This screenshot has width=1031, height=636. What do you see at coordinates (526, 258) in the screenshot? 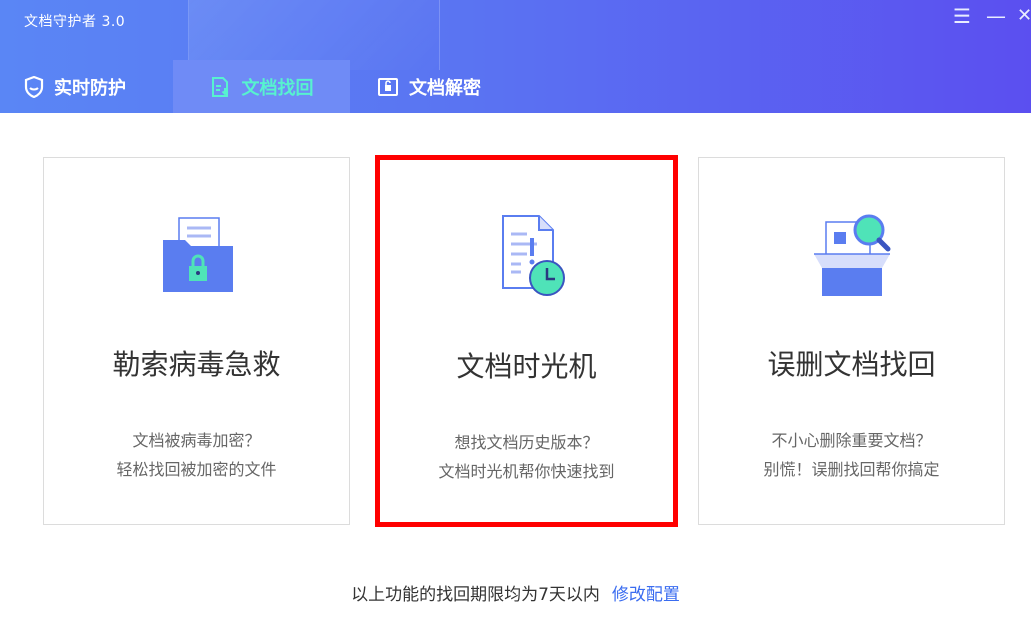
I see `document-clock-icon` at bounding box center [526, 258].